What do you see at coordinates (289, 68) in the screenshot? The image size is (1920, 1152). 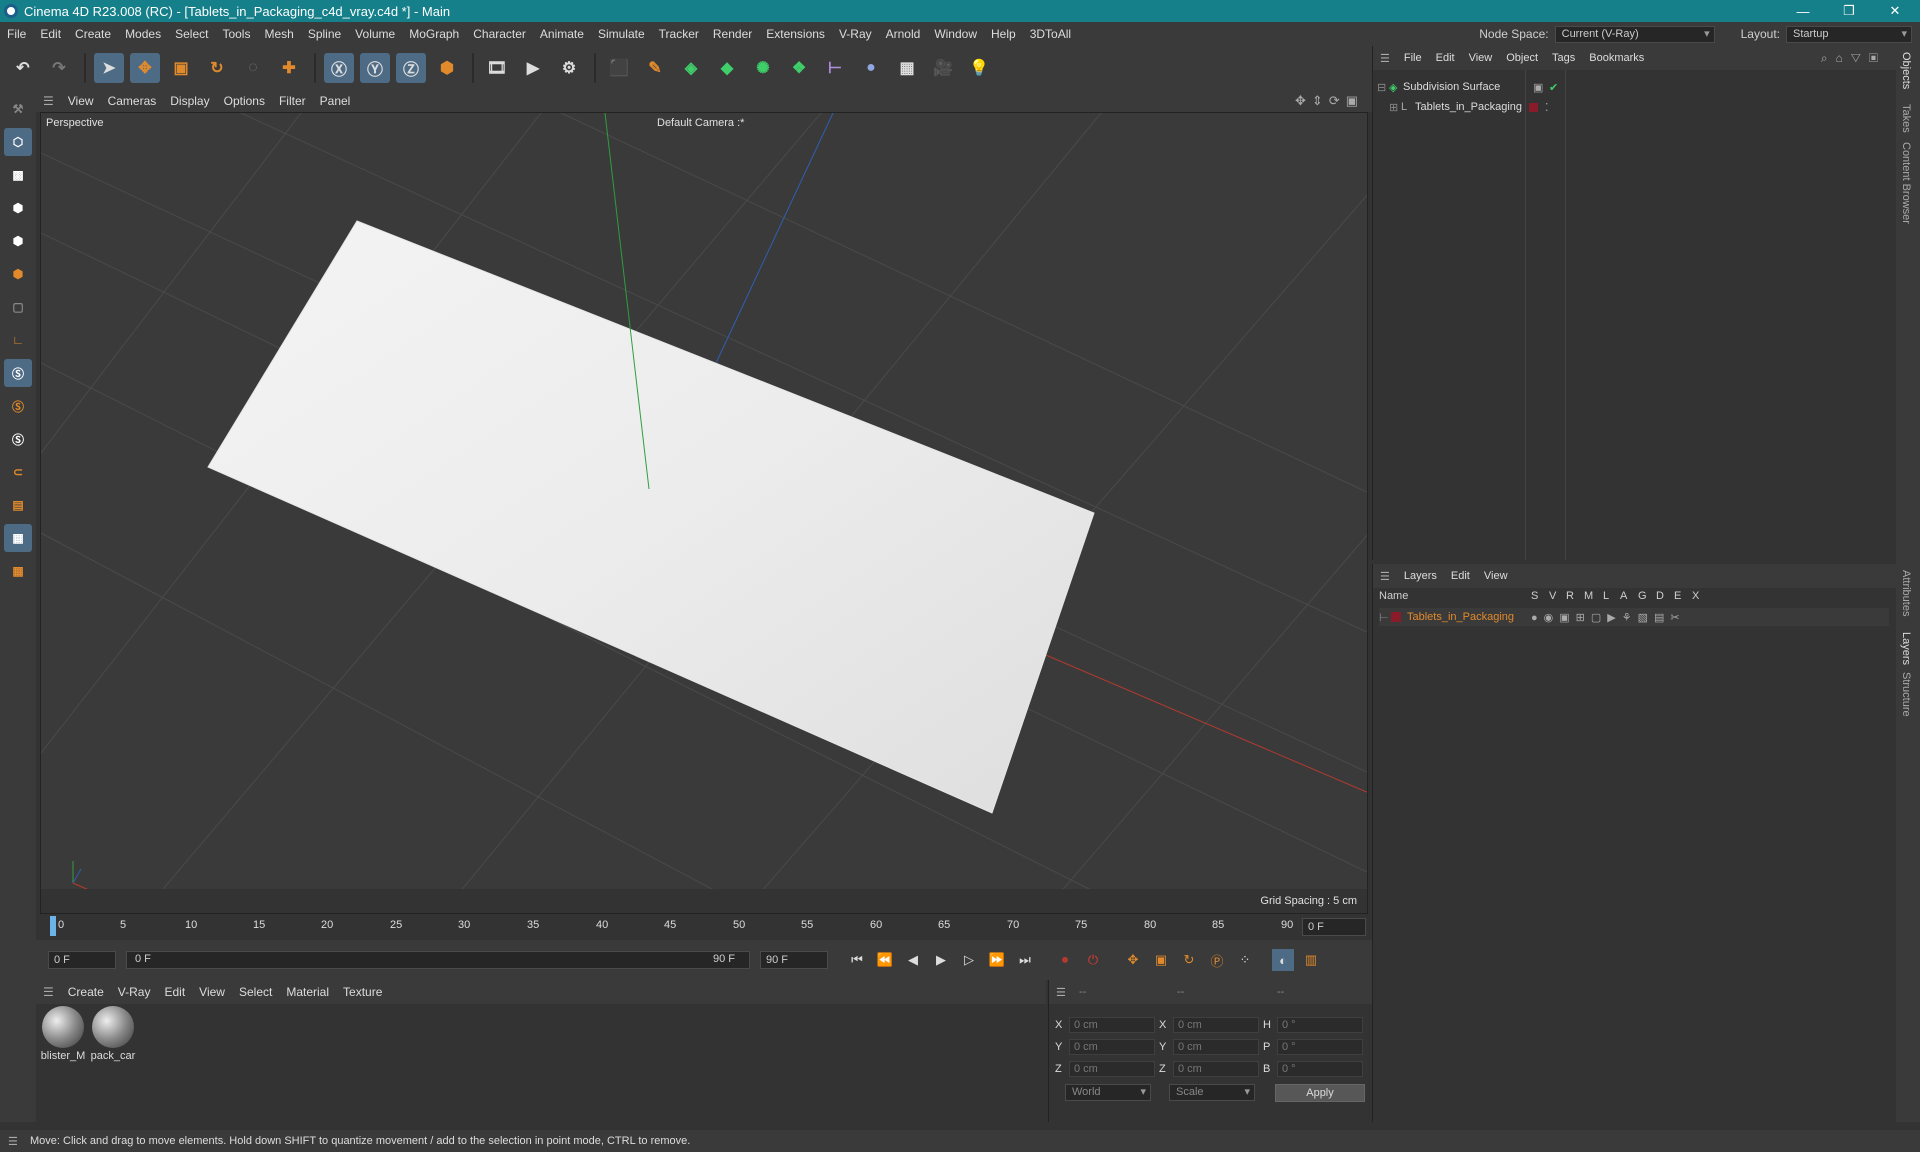 I see `add-tool-icon: ✚` at bounding box center [289, 68].